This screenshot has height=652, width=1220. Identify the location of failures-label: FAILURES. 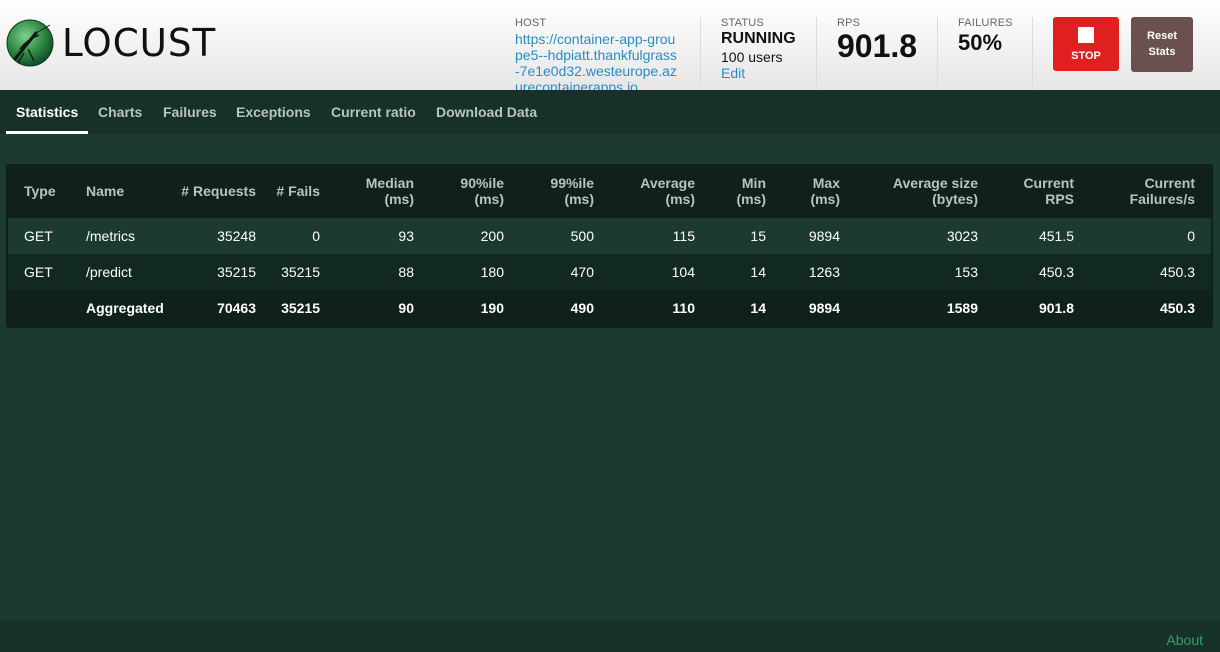
(985, 23).